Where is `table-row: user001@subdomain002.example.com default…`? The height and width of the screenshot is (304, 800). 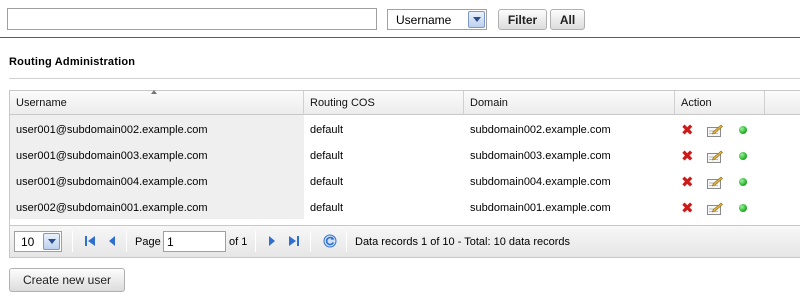 table-row: user001@subdomain002.example.com default… is located at coordinates (405, 128).